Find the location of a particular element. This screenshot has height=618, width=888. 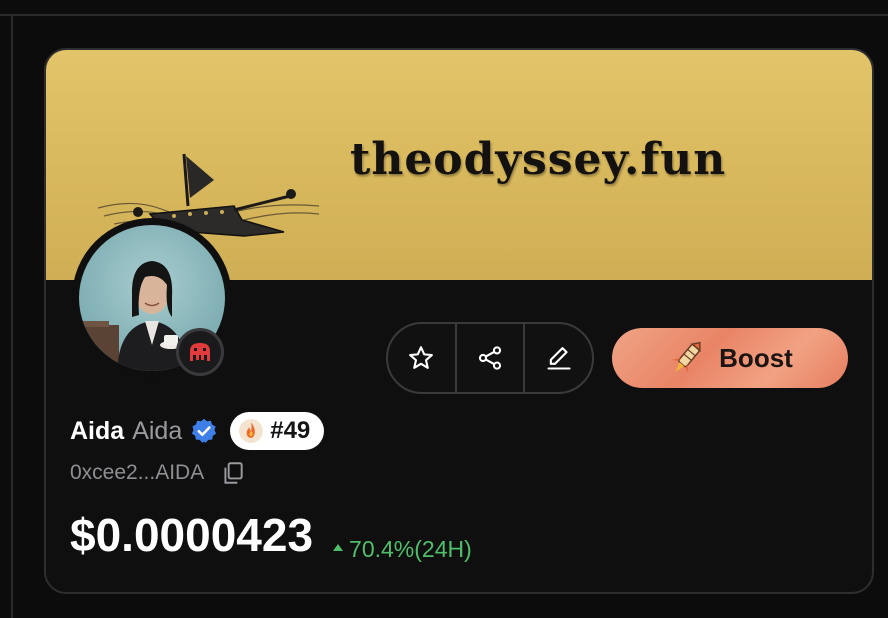

boost-label: Boost is located at coordinates (756, 357).